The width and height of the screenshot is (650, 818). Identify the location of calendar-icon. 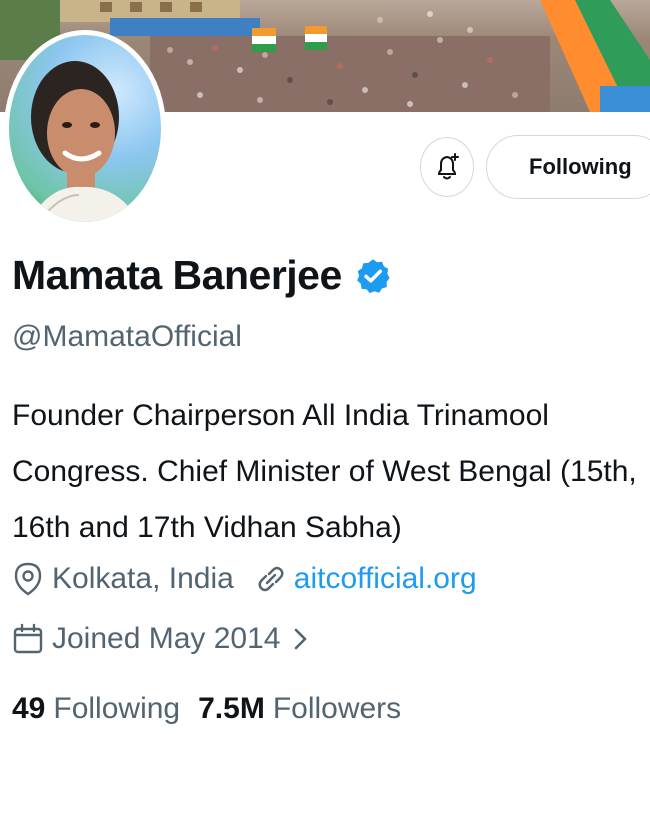
(28, 639).